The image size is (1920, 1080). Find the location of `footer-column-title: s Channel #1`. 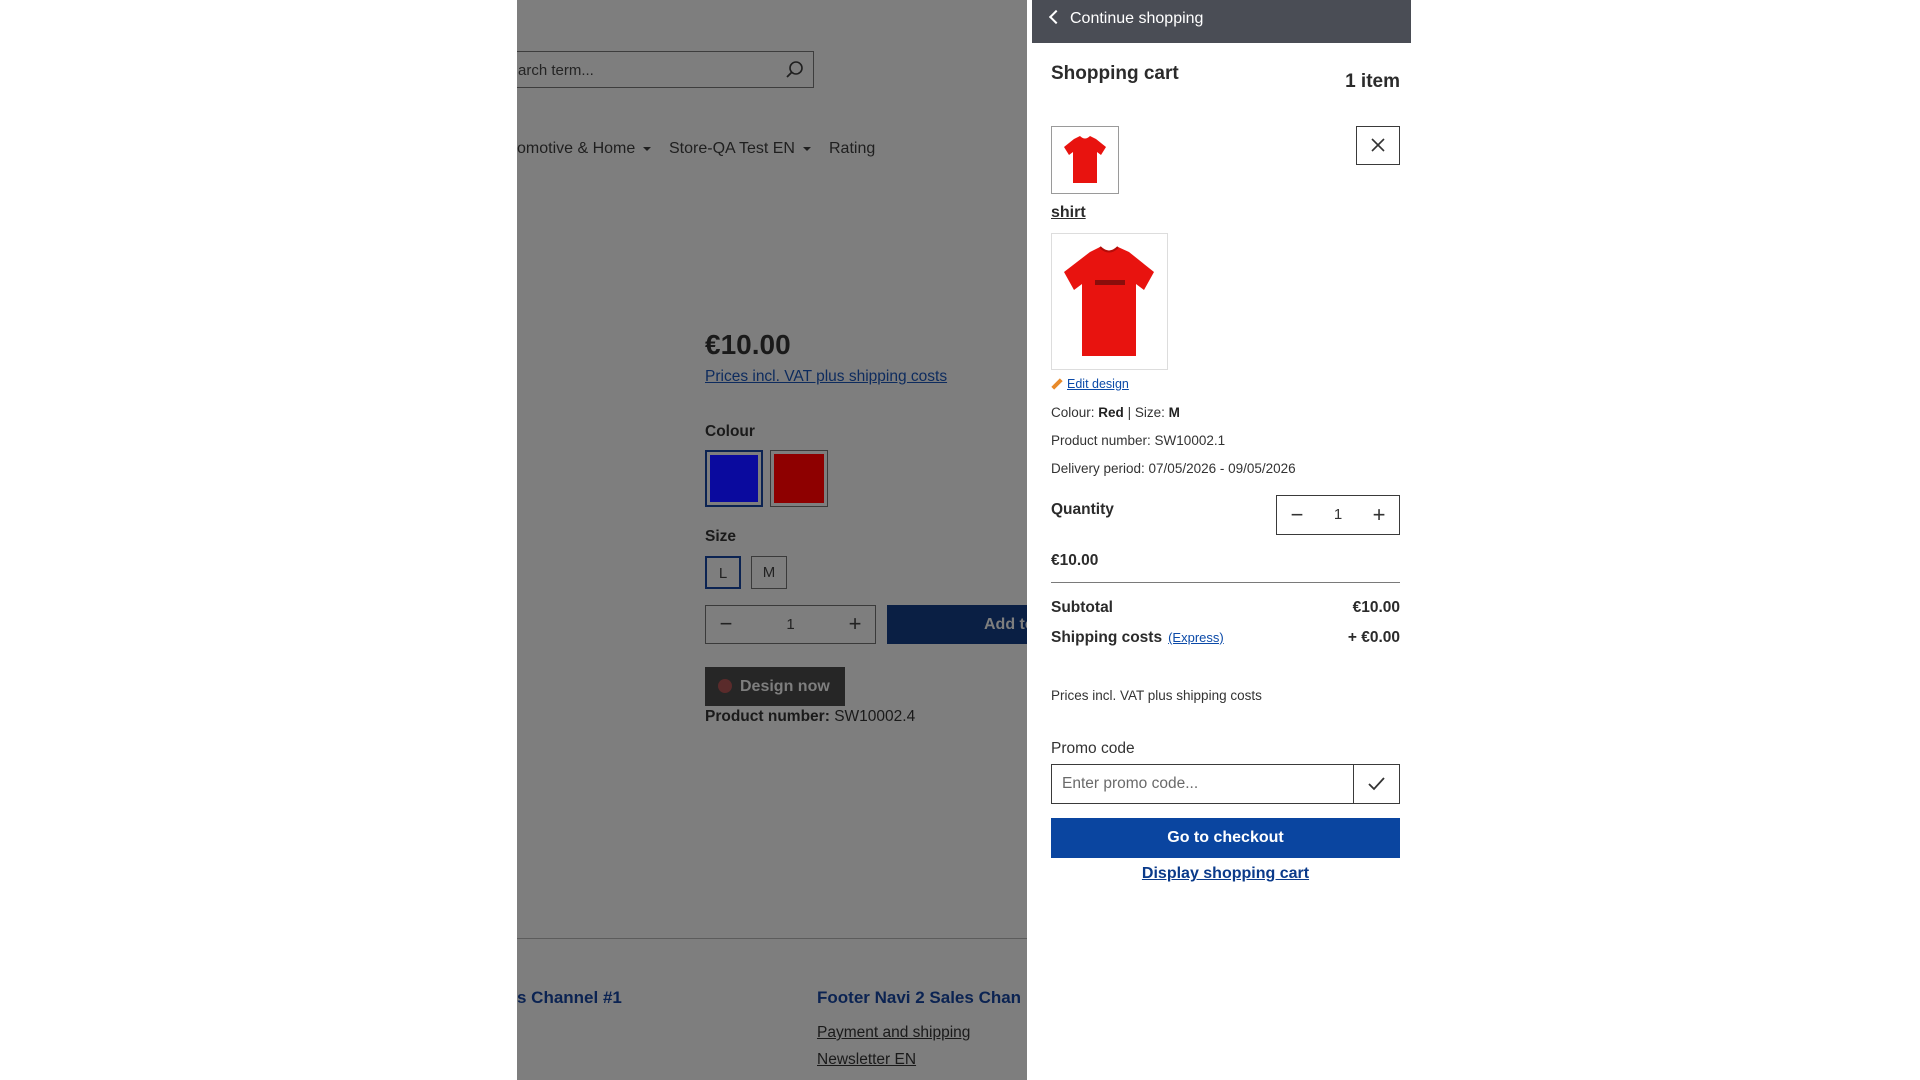

footer-column-title: s Channel #1 is located at coordinates (569, 997).